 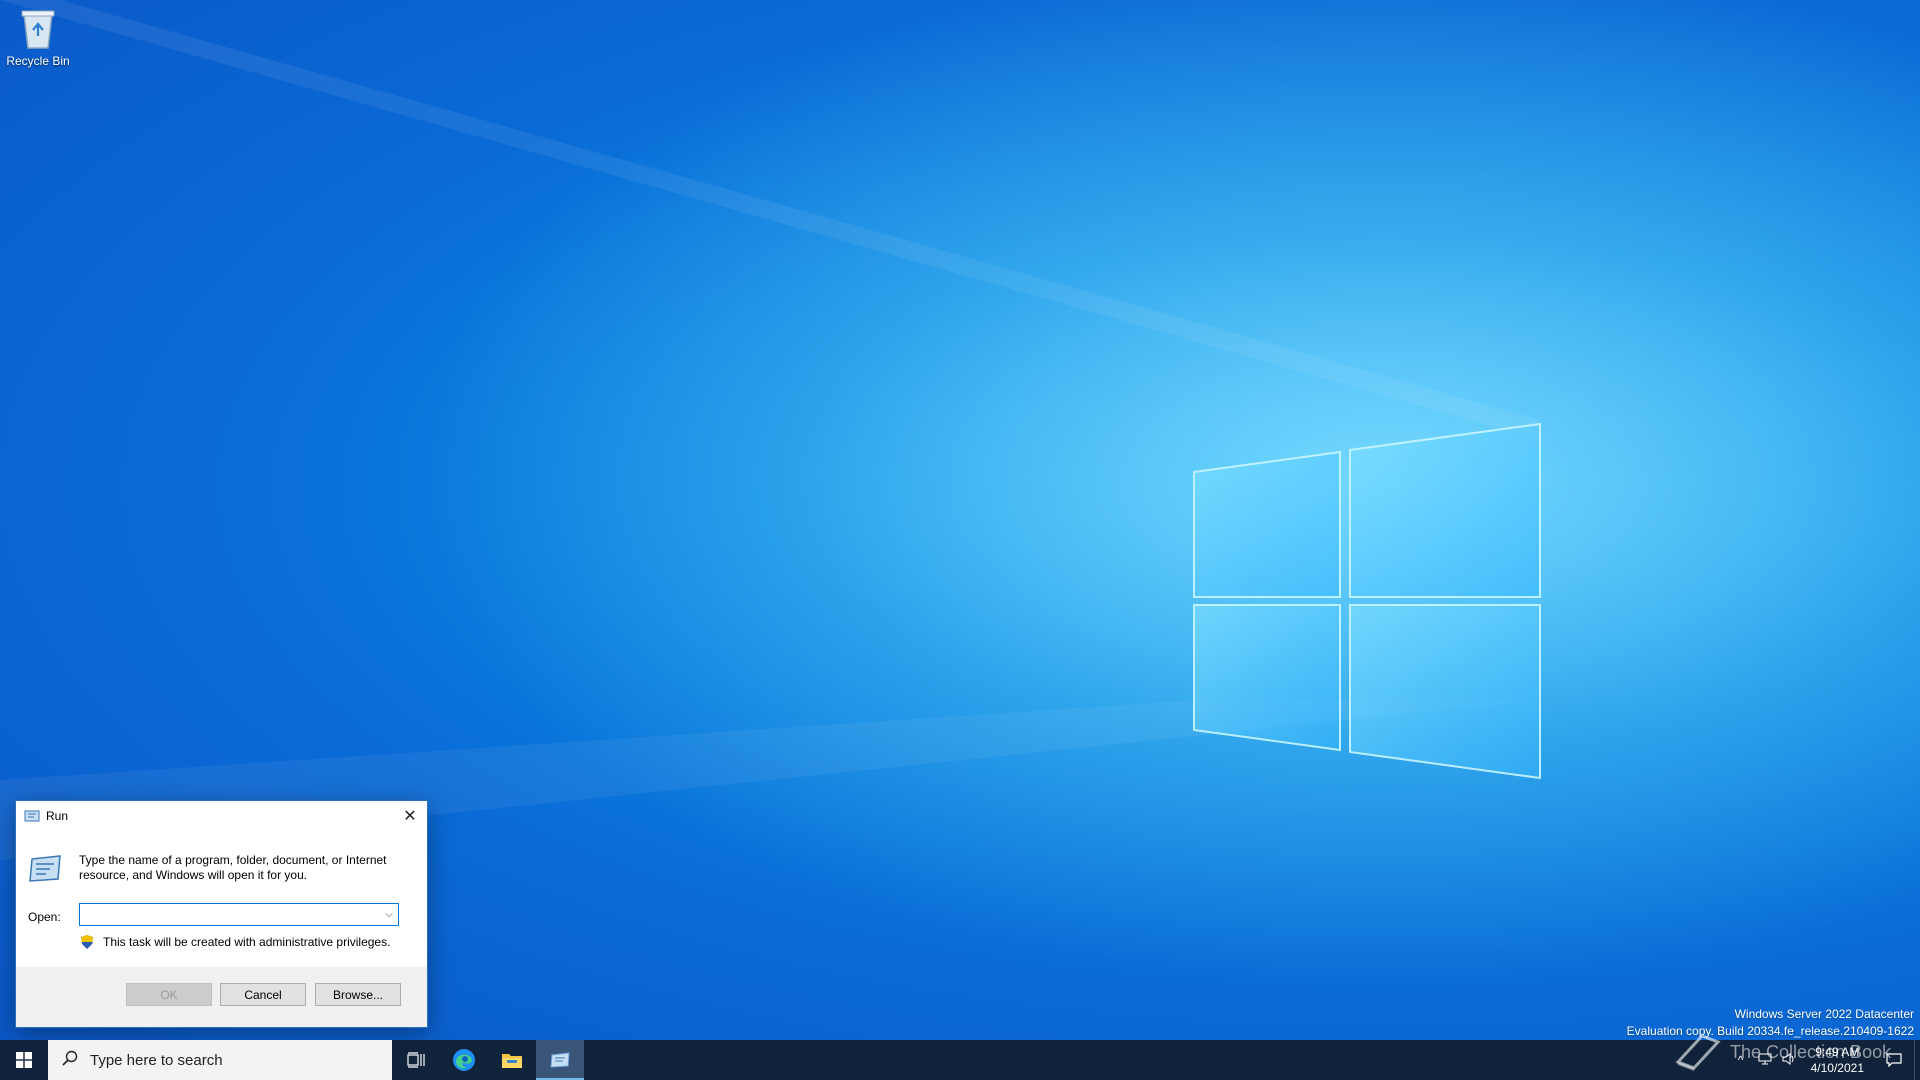 I want to click on file-explorer-icon, so click(x=512, y=1061).